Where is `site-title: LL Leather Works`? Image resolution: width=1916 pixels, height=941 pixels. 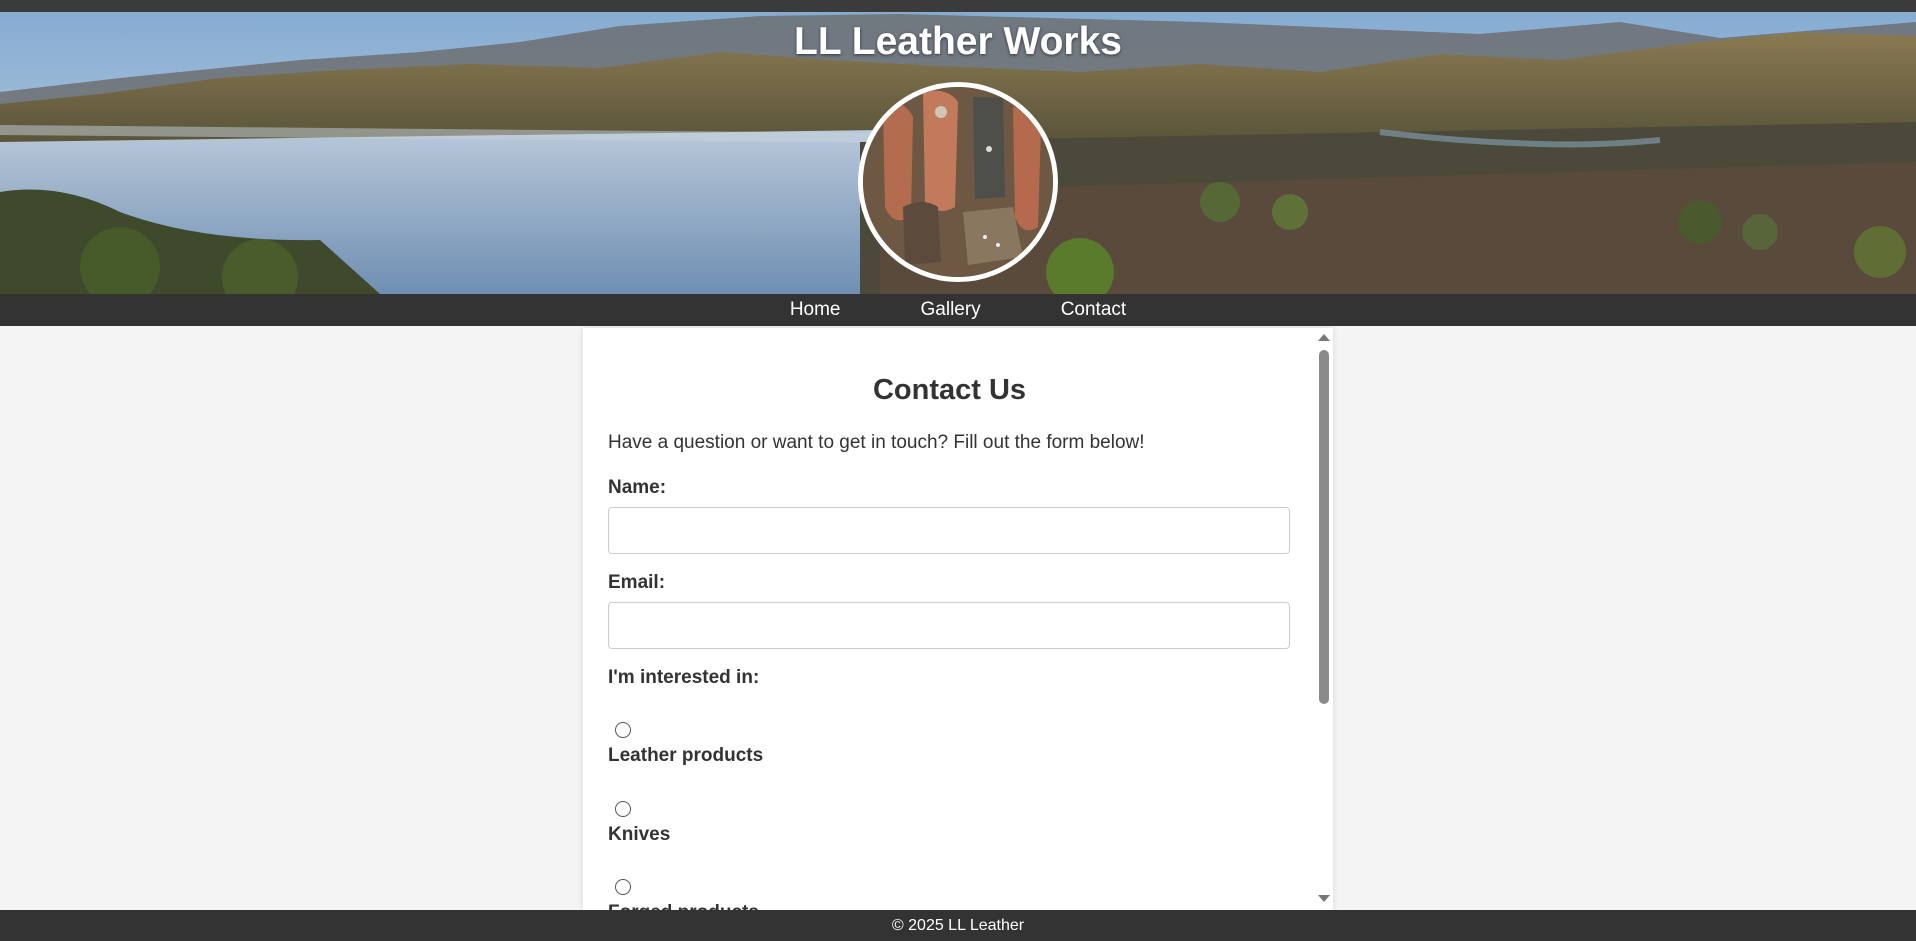
site-title: LL Leather Works is located at coordinates (958, 41).